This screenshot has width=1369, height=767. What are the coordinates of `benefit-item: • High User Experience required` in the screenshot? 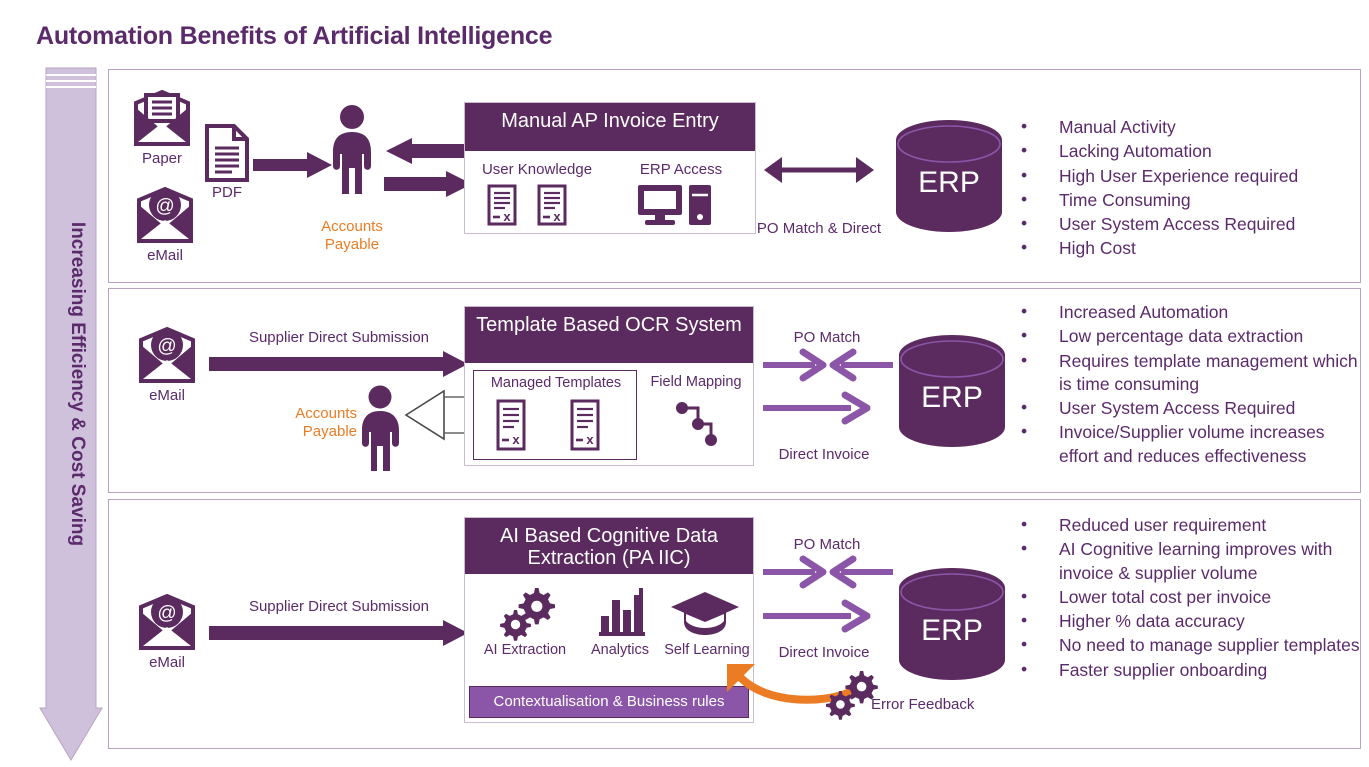 It's located at (1185, 176).